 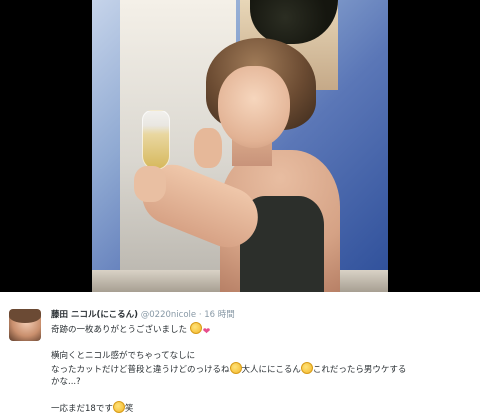 What do you see at coordinates (140, 370) in the screenshot?
I see `tweet-line-3a-text: なったカットだけど普段と違うけどのっけるね` at bounding box center [140, 370].